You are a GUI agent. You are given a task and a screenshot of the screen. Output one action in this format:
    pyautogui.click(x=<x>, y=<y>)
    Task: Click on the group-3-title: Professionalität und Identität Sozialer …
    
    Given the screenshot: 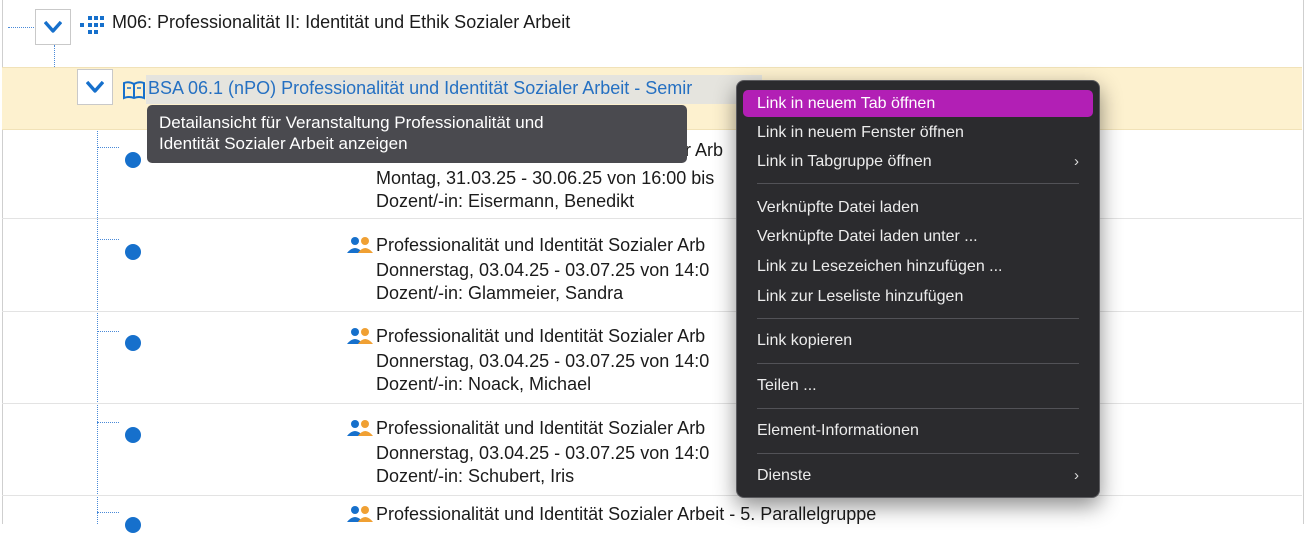 What is the action you would take?
    pyautogui.click(x=540, y=336)
    